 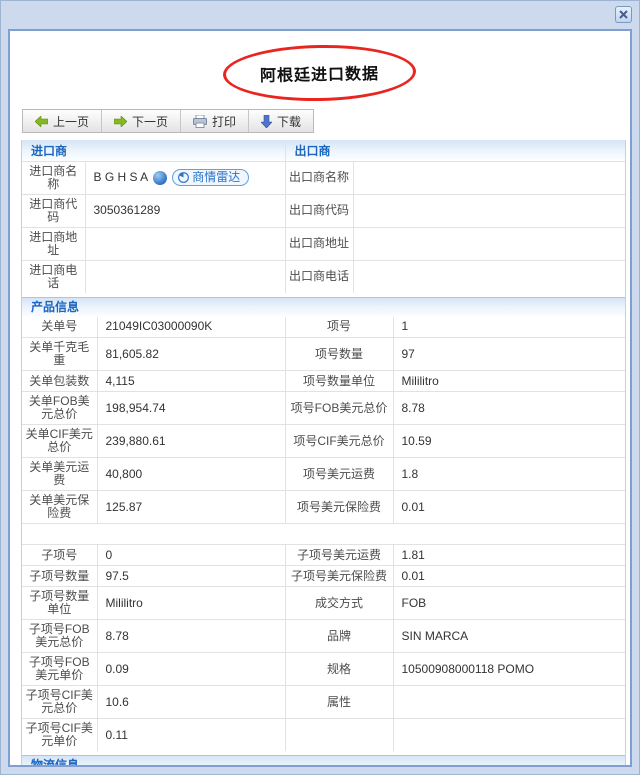 I want to click on field-label: 子项号FOB美元单价, so click(x=59, y=669).